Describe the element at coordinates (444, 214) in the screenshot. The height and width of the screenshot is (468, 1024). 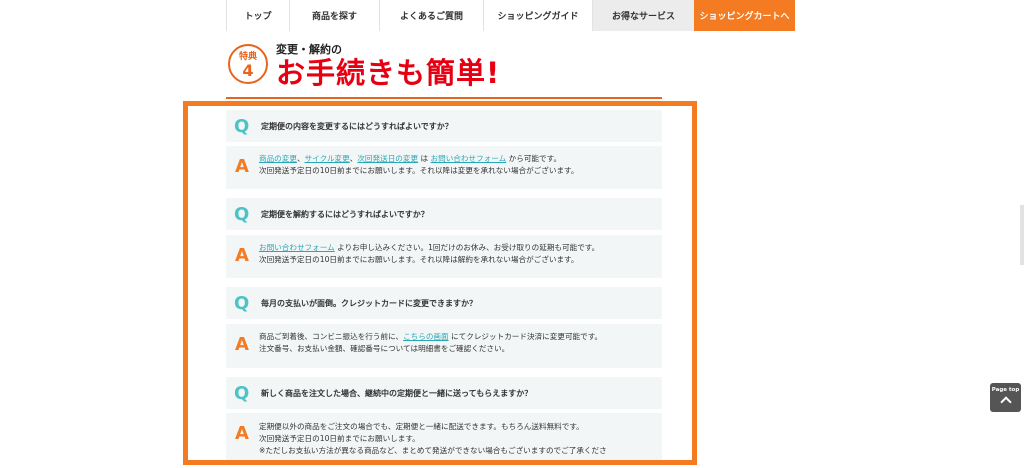
I see `question-row: Q 定期便を解約するにはどうすればよいですか？` at that location.